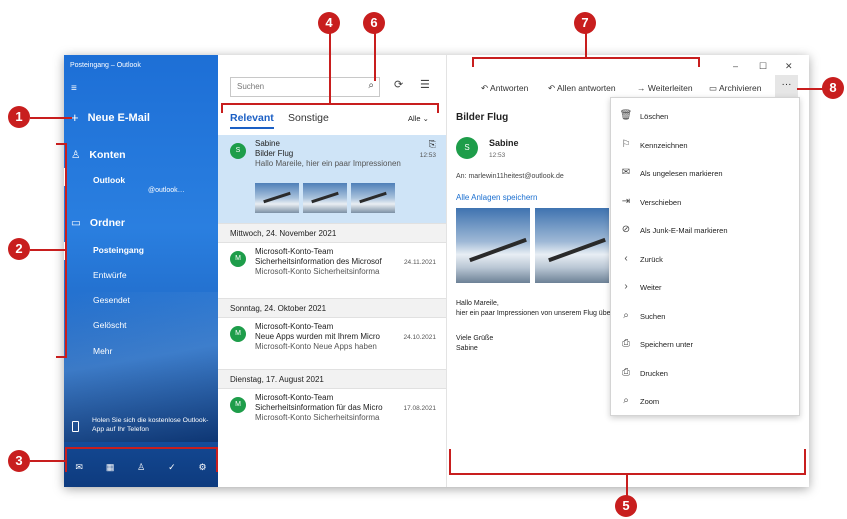 The width and height of the screenshot is (847, 519). What do you see at coordinates (654, 116) in the screenshot?
I see `menu-item-label: Löschen` at bounding box center [654, 116].